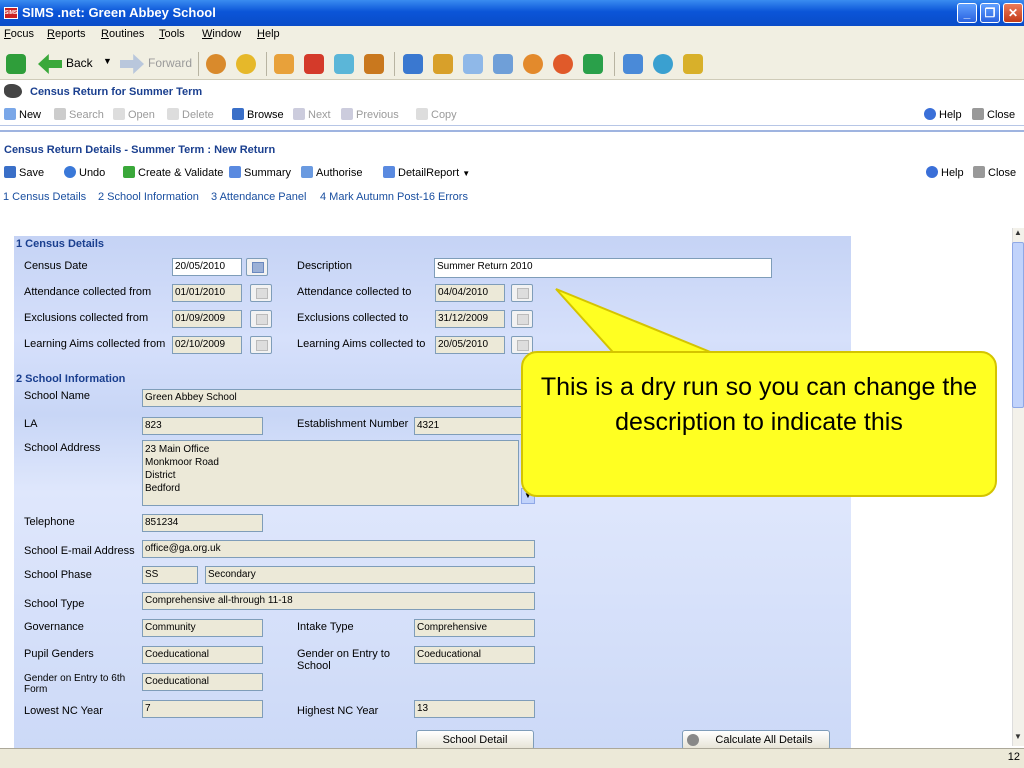  I want to click on link-mark-autumn-errors: 4 Mark Autumn Post-16 Errors, so click(394, 197).